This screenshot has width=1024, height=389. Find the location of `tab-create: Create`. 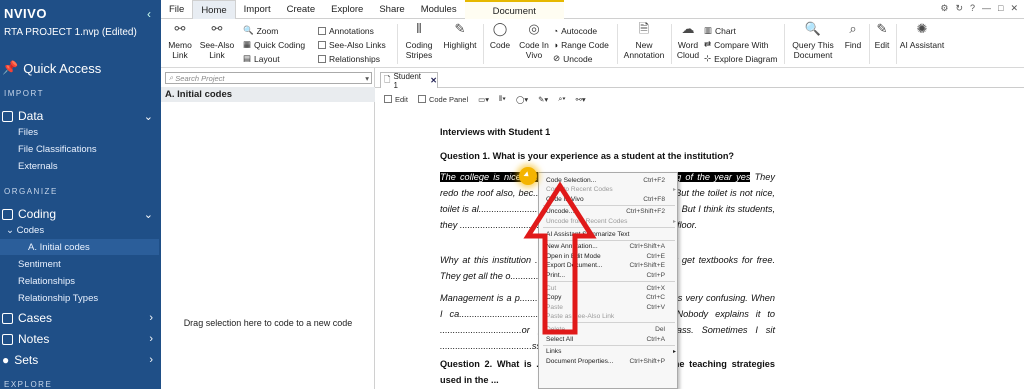

tab-create: Create is located at coordinates (301, 9).